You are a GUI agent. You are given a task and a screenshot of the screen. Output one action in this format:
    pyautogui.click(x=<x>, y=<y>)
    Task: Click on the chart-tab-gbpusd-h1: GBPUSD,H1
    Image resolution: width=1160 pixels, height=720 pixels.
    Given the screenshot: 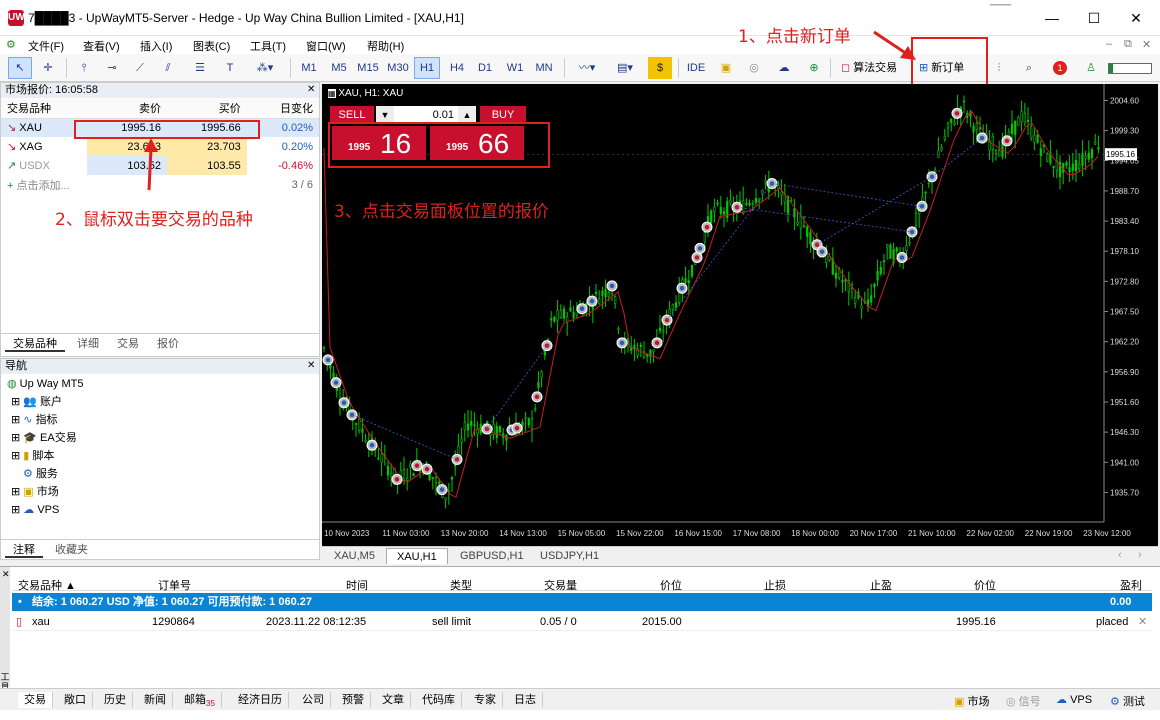 What is the action you would take?
    pyautogui.click(x=492, y=556)
    